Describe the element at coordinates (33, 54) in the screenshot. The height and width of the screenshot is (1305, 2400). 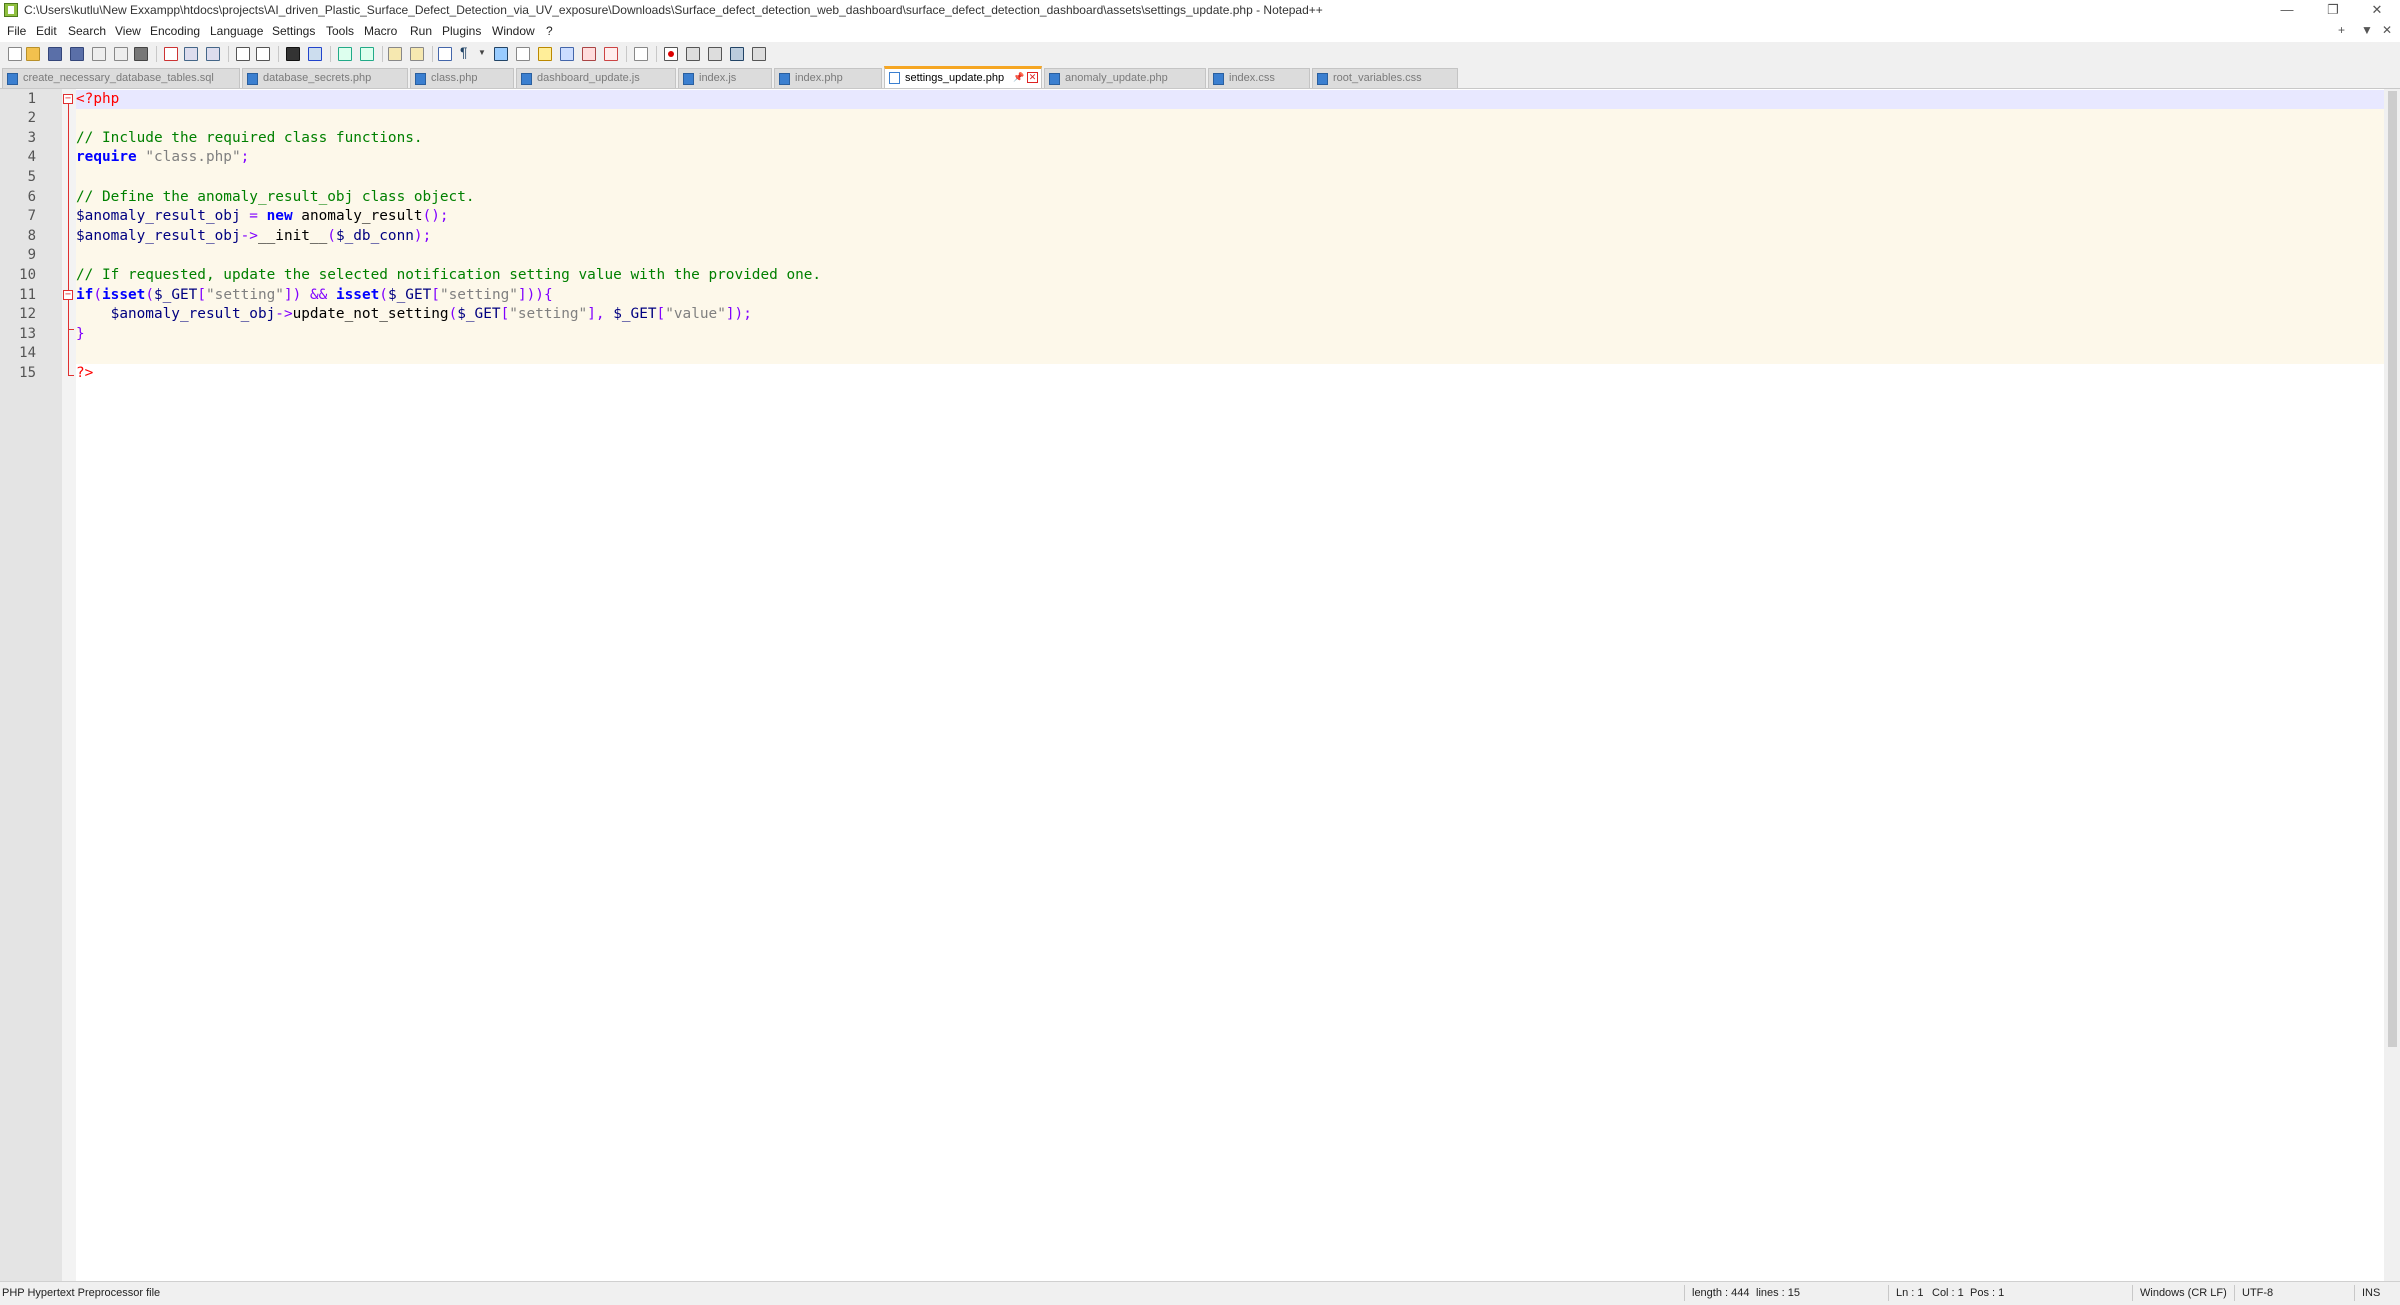
I see `open-file-icon` at that location.